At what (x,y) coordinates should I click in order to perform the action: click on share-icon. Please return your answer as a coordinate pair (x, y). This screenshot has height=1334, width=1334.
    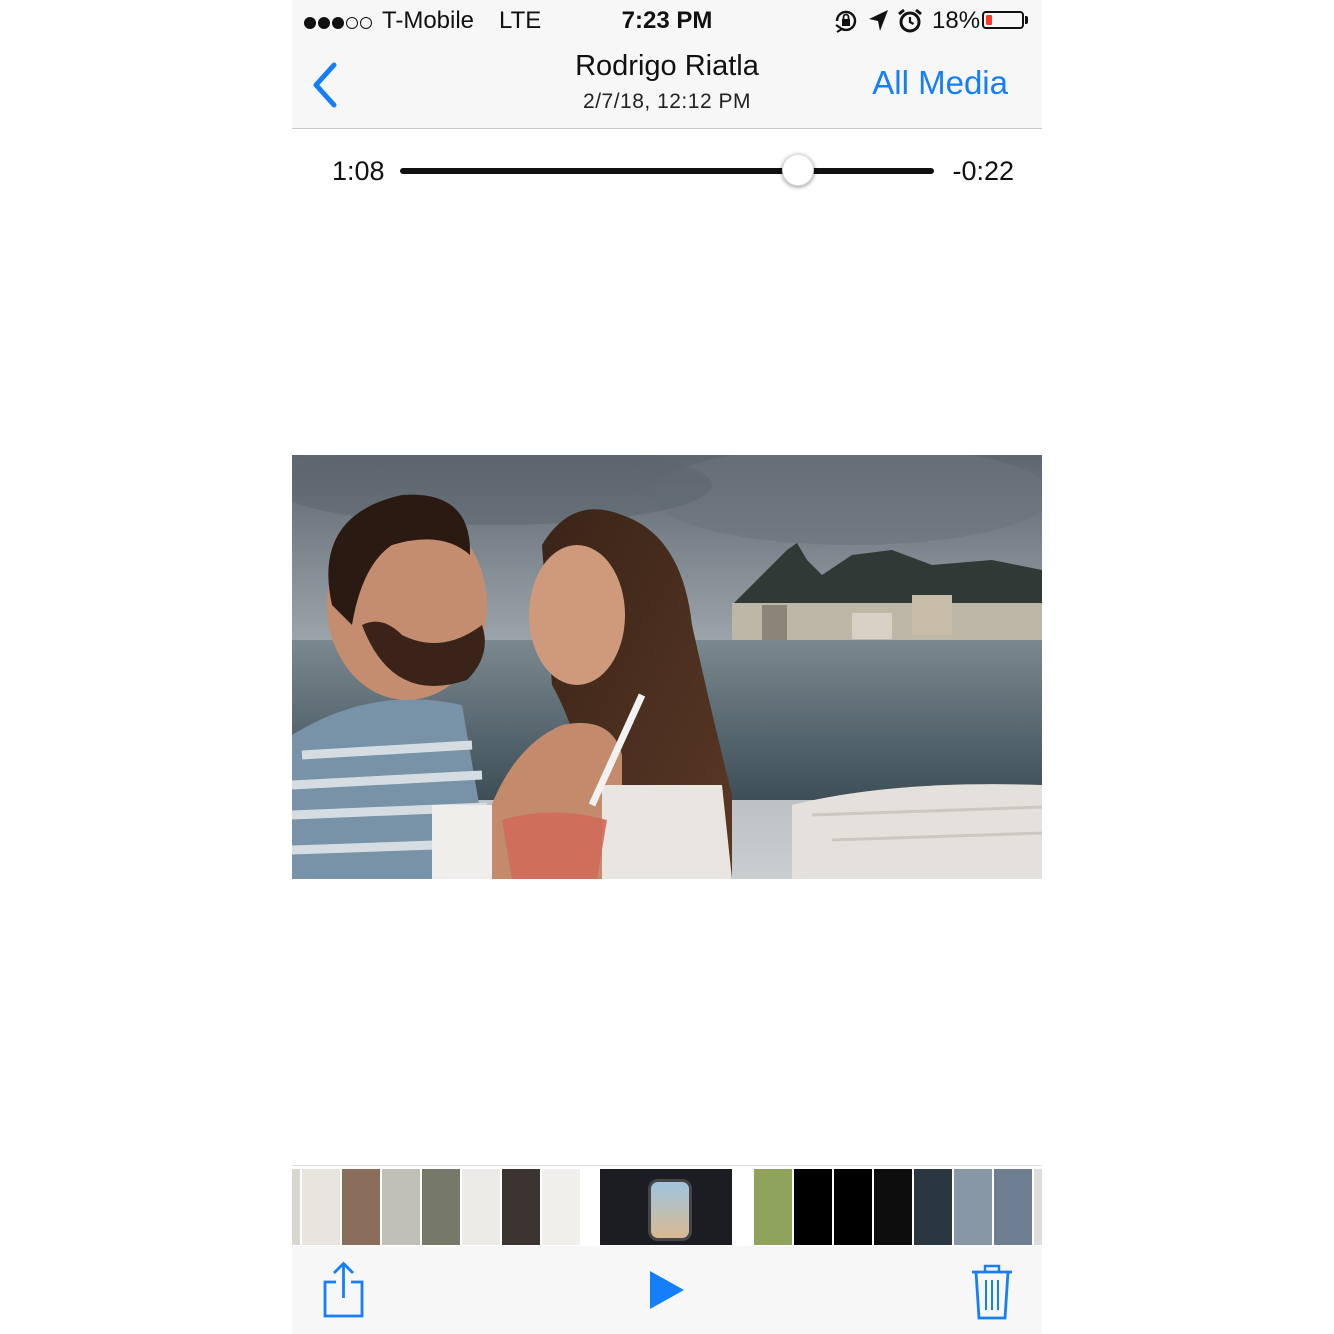
    Looking at the image, I should click on (343, 1289).